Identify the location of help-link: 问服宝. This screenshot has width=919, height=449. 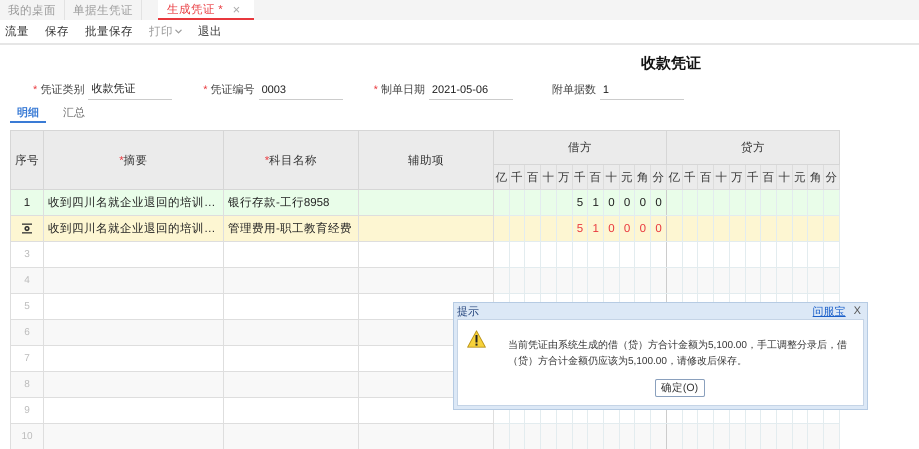
(829, 311).